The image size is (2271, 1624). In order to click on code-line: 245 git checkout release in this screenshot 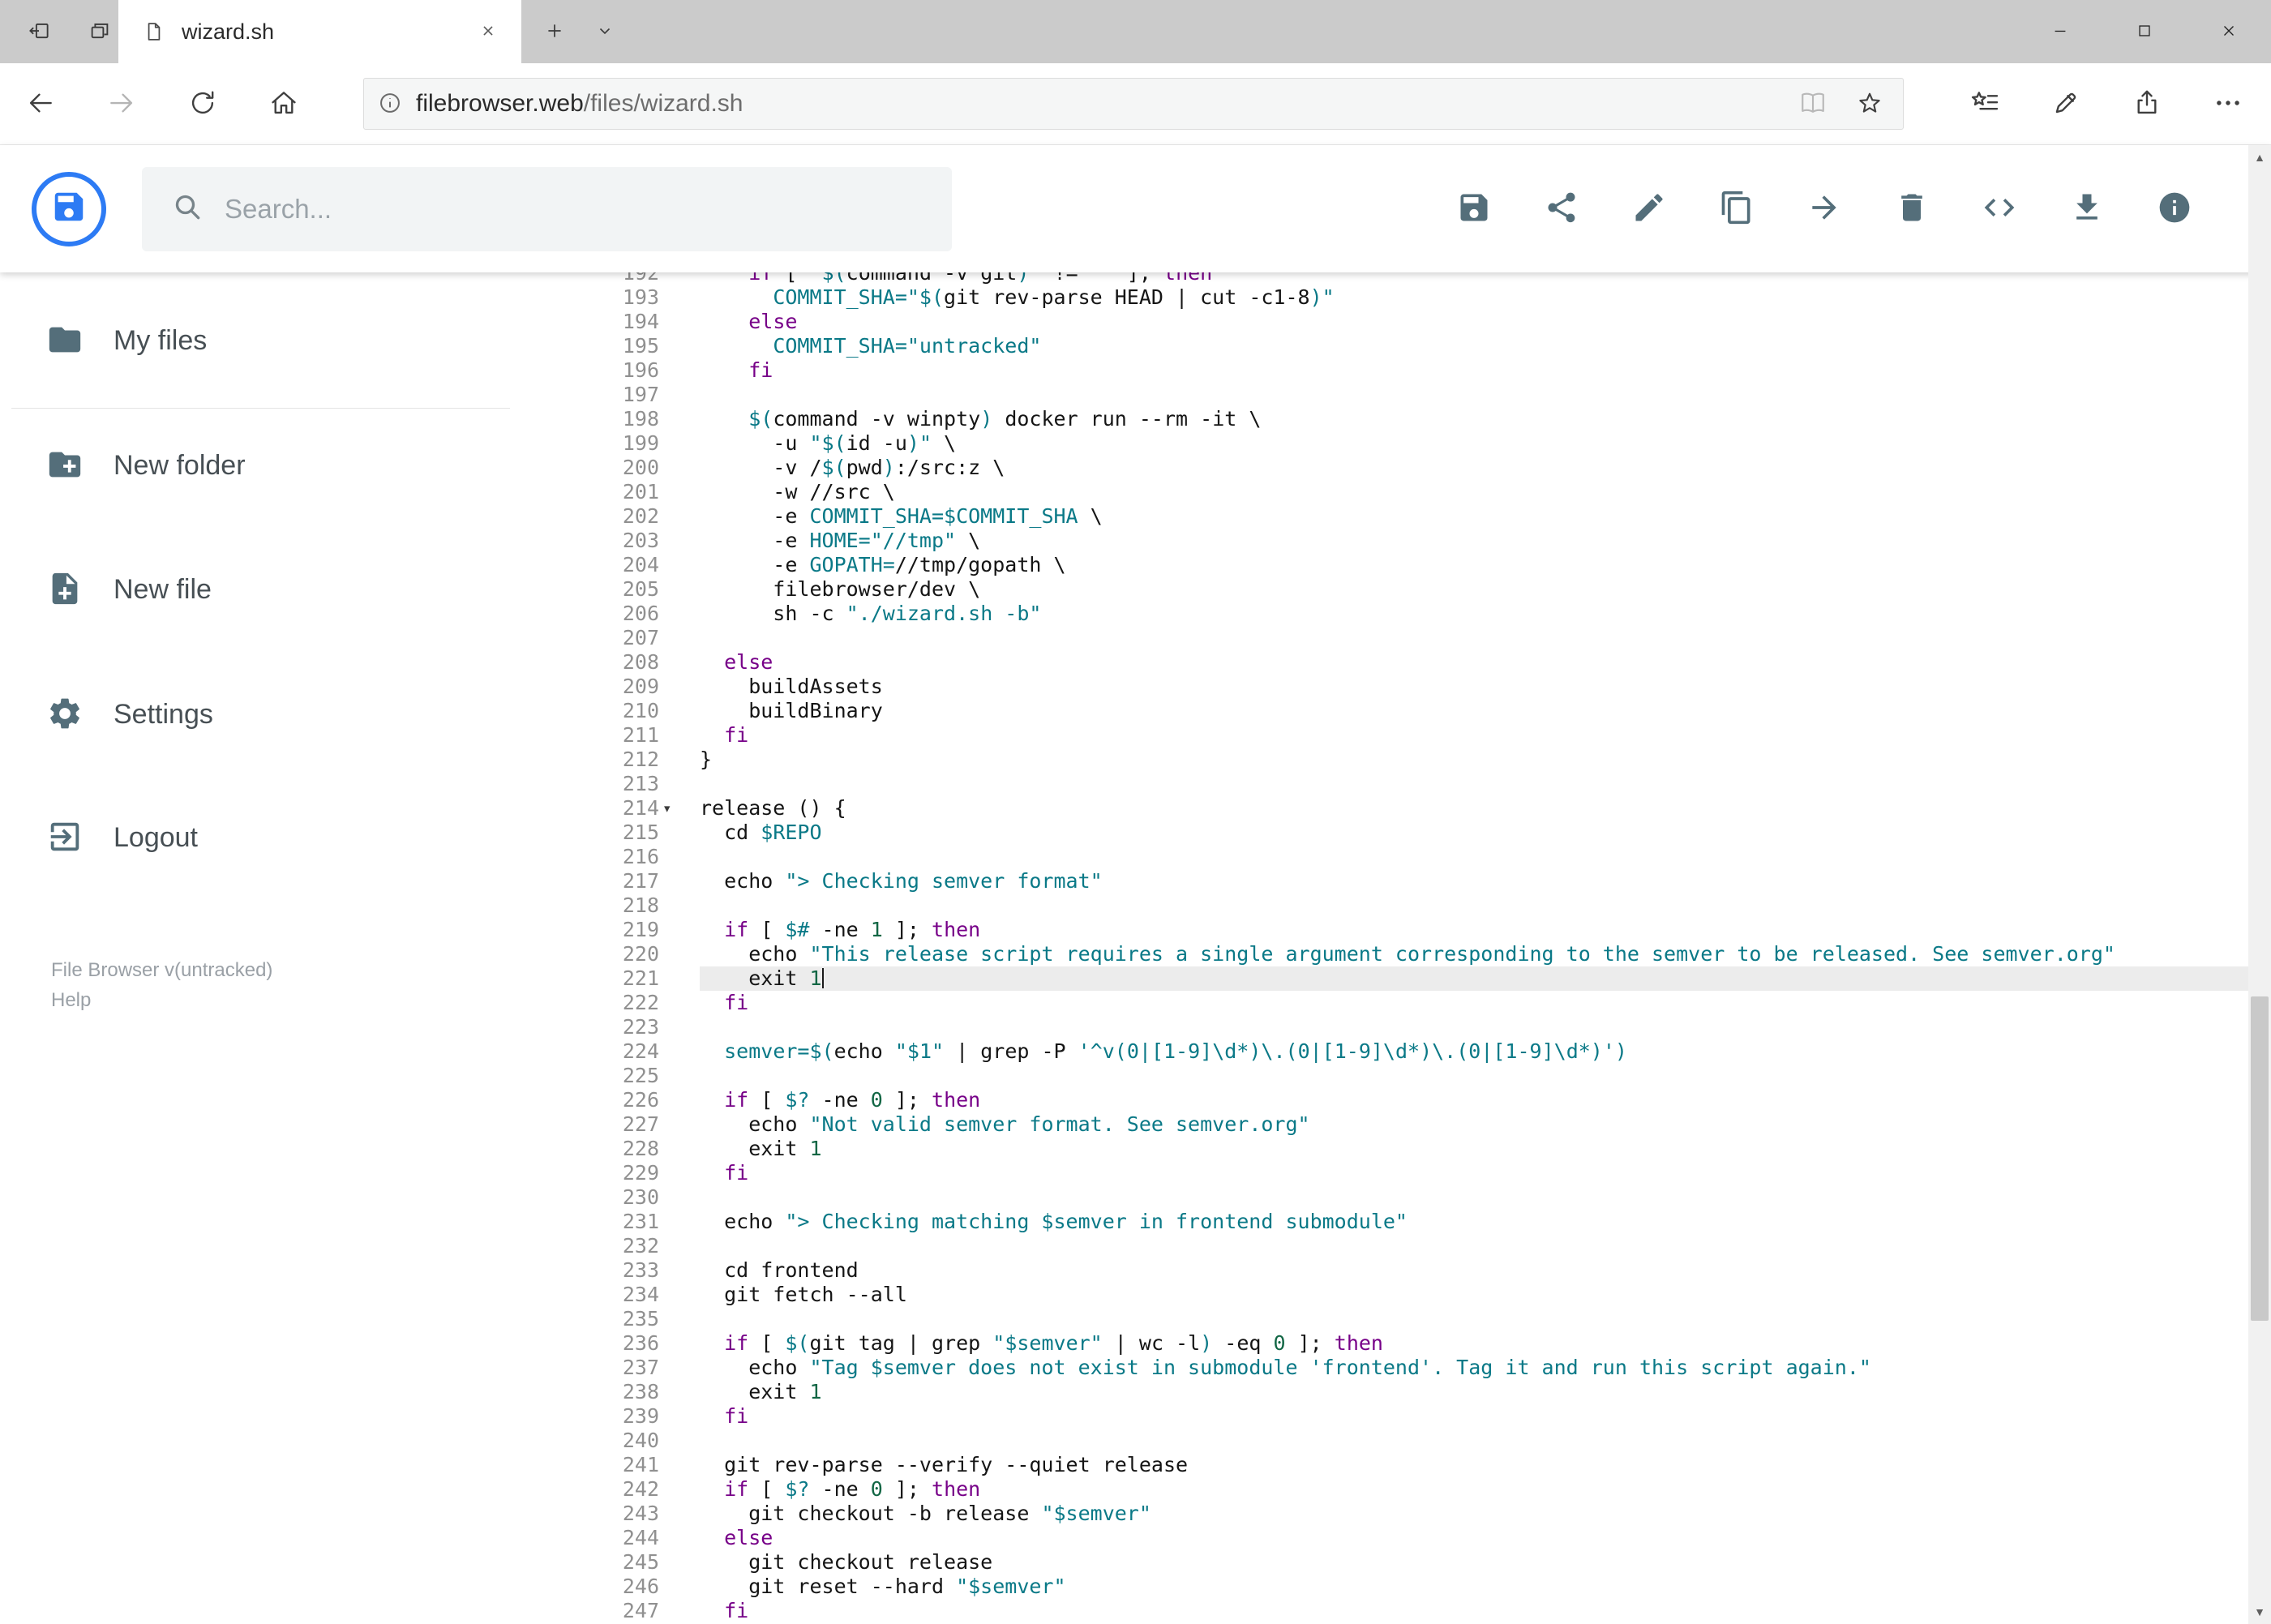, I will do `click(1397, 1563)`.